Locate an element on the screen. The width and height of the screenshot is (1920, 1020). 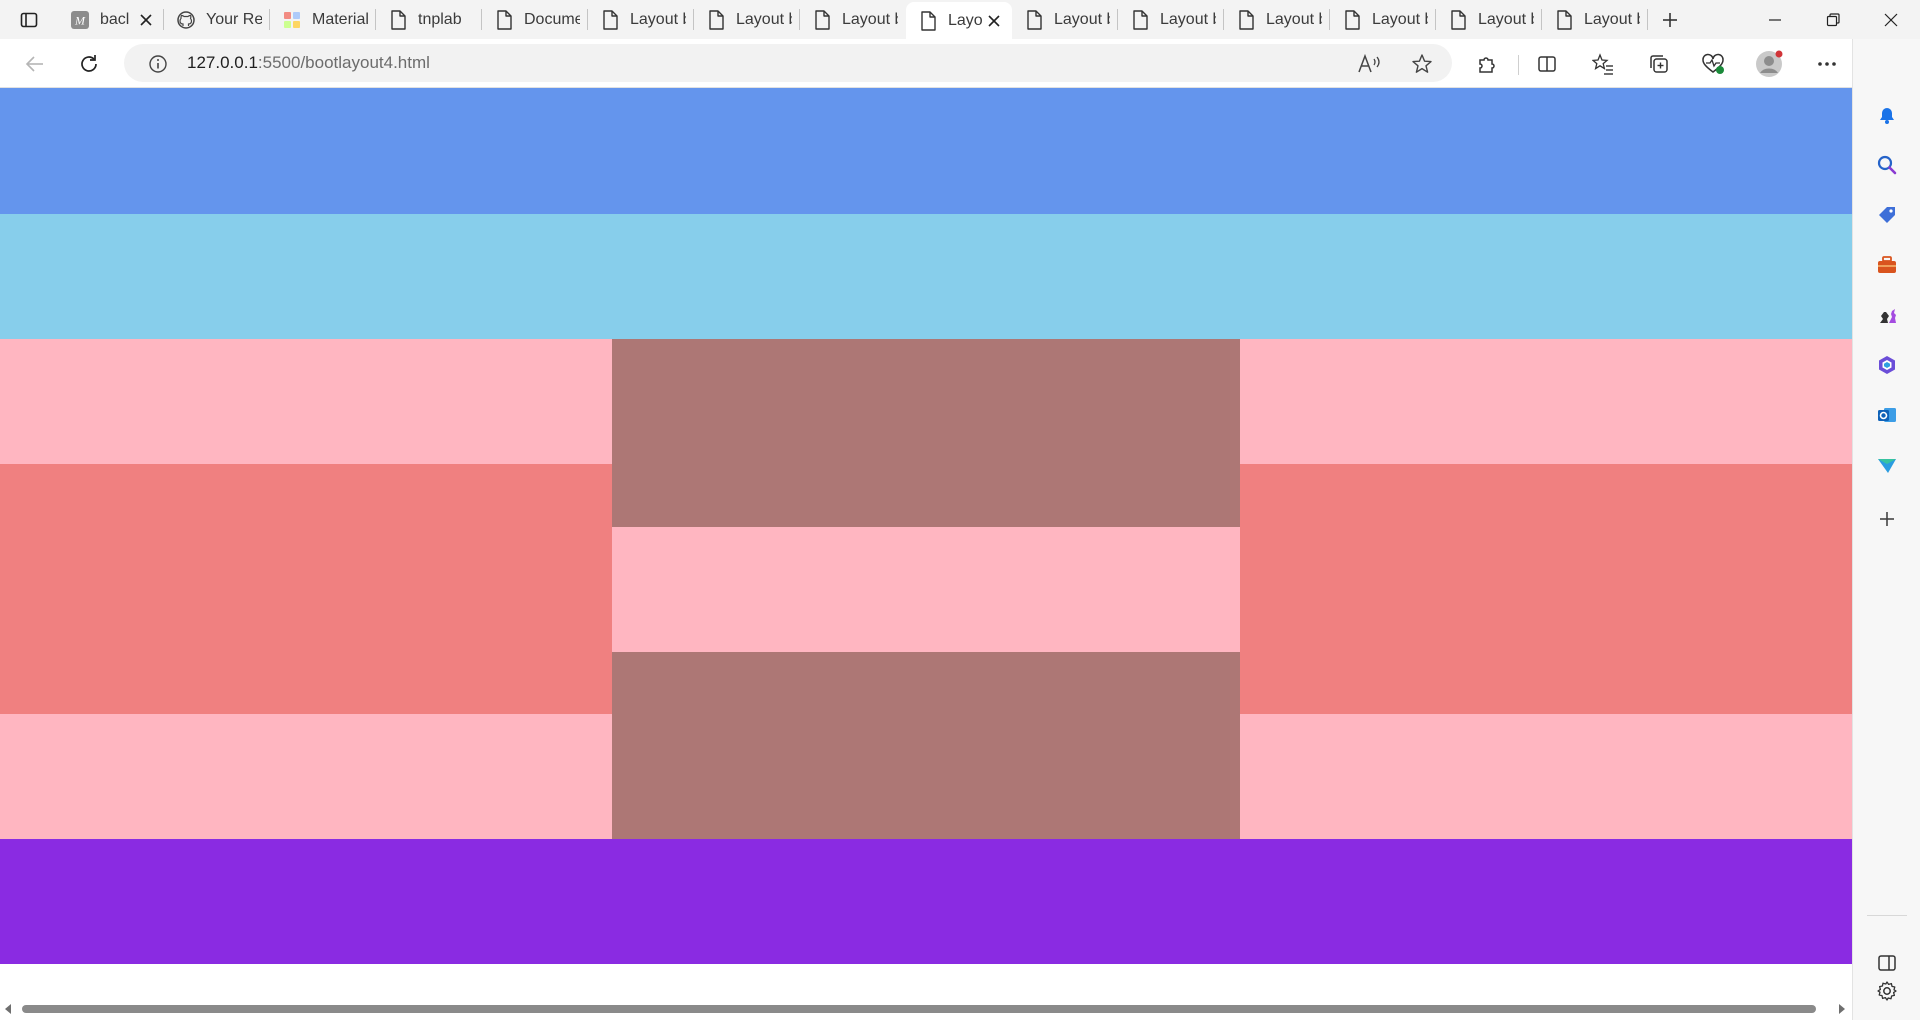
extensions-button is located at coordinates (1487, 64).